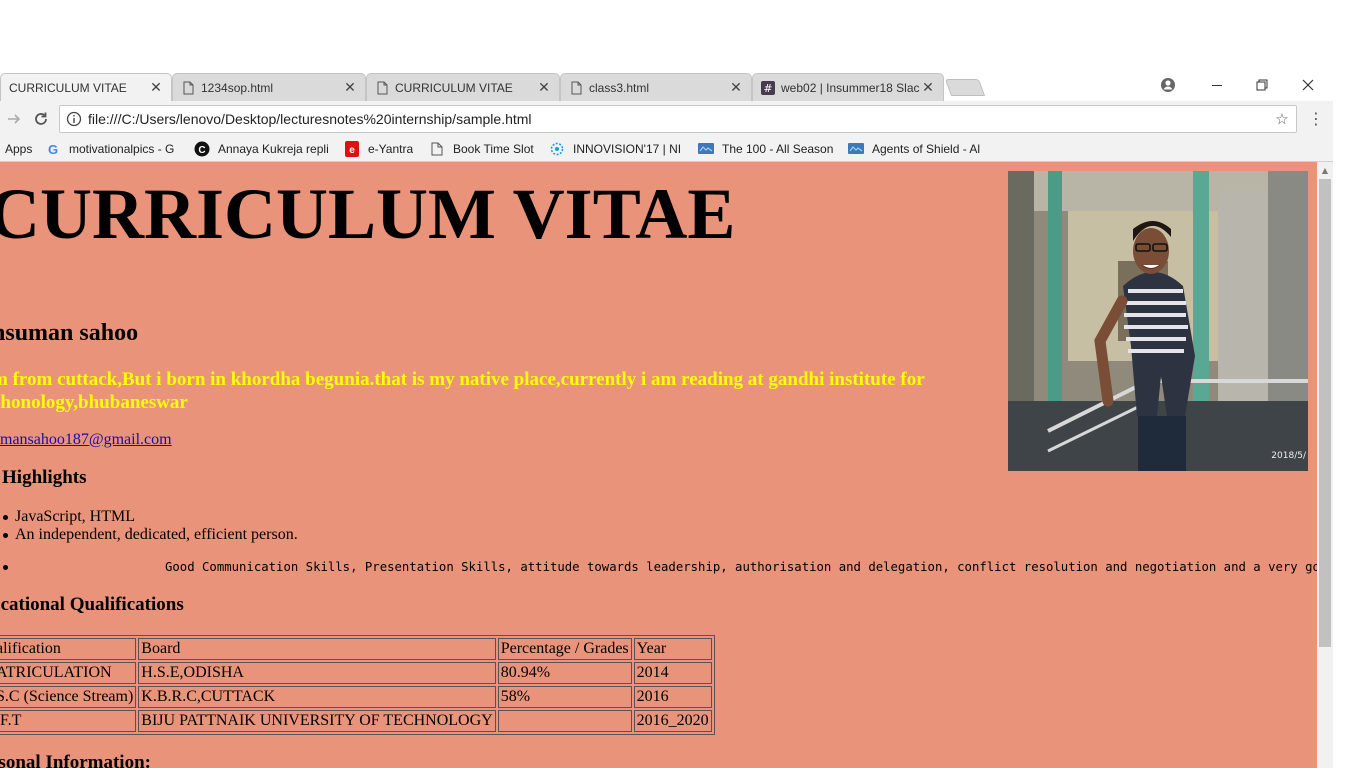 This screenshot has height=768, width=1366. What do you see at coordinates (564, 649) in the screenshot?
I see `table-header-cell: Percentage / Grades` at bounding box center [564, 649].